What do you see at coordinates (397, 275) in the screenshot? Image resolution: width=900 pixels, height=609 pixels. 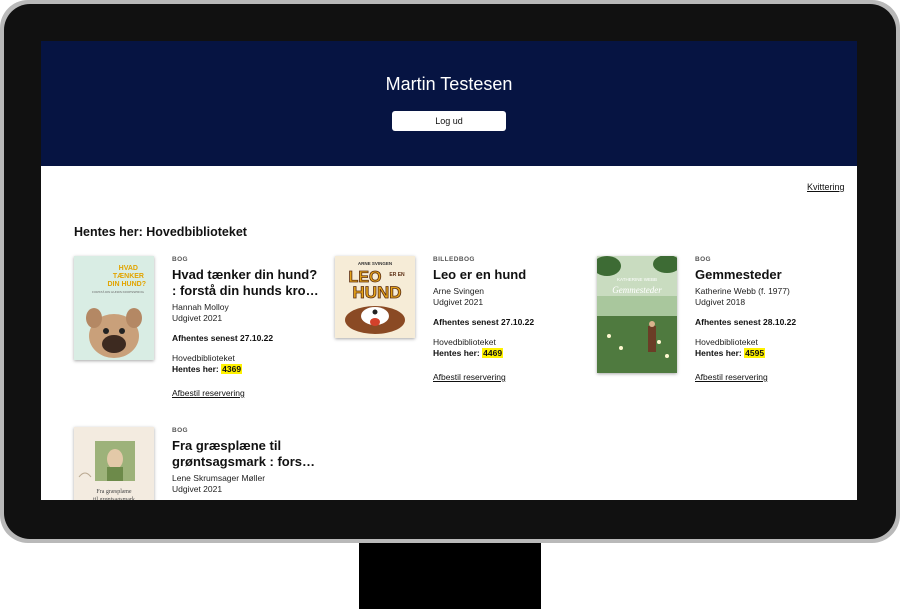 I see `svg-text: ER EN` at bounding box center [397, 275].